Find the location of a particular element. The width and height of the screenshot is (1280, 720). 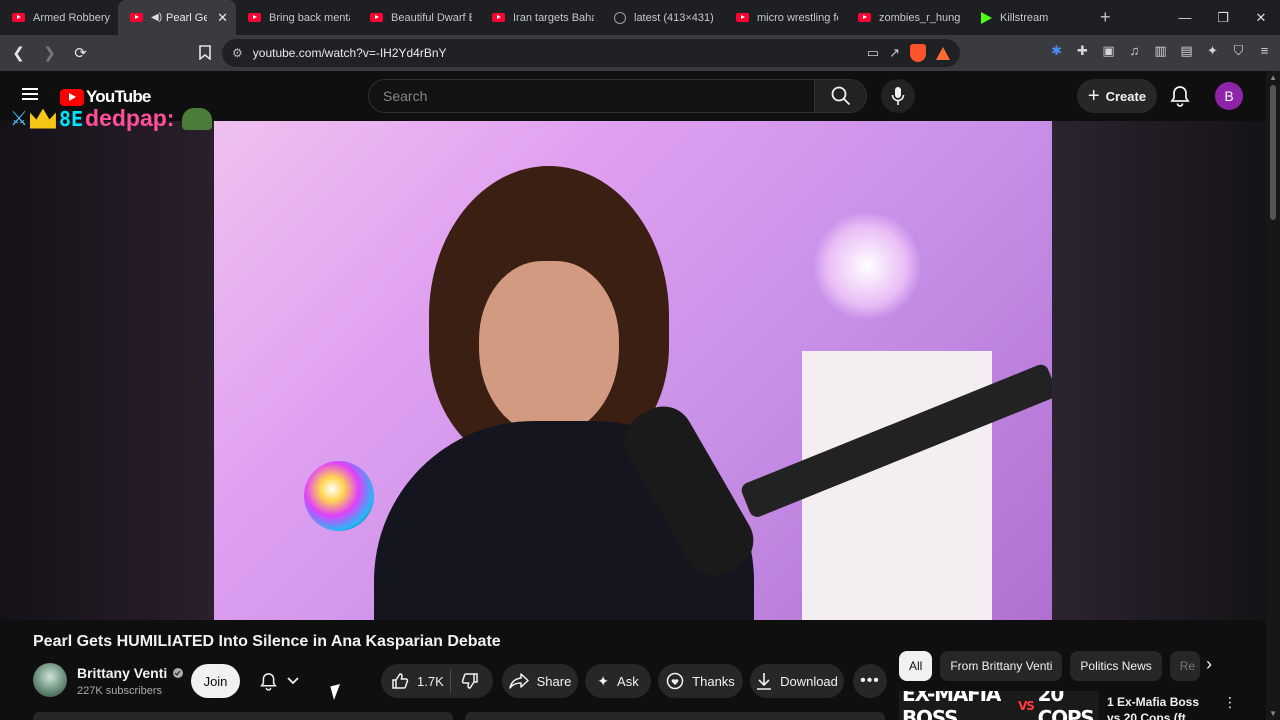

address-bar: ⚙ youtube.com/watch?v=-IH2Yd4rBnY ▭ ↗ is located at coordinates (591, 53).